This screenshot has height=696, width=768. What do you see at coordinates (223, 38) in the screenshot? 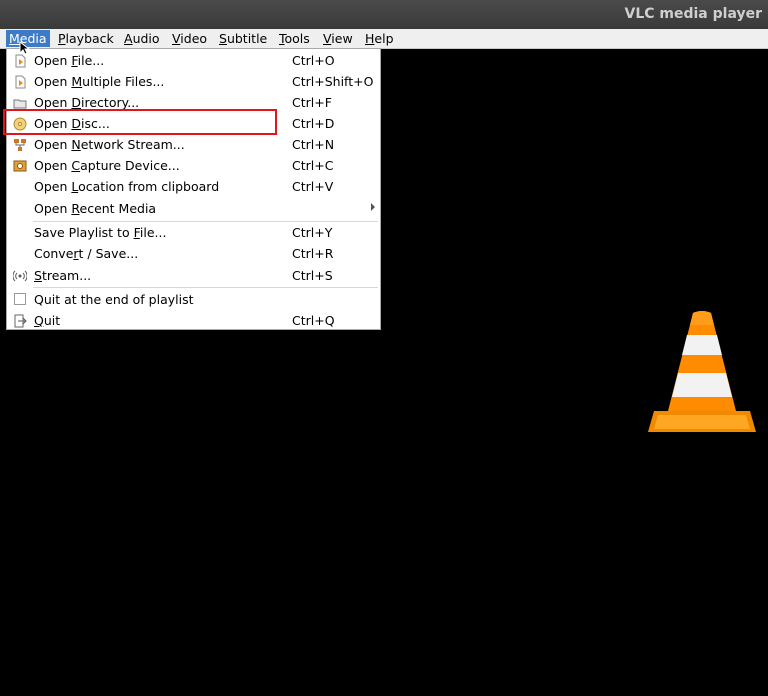
I see `menu-mnemonic: S` at bounding box center [223, 38].